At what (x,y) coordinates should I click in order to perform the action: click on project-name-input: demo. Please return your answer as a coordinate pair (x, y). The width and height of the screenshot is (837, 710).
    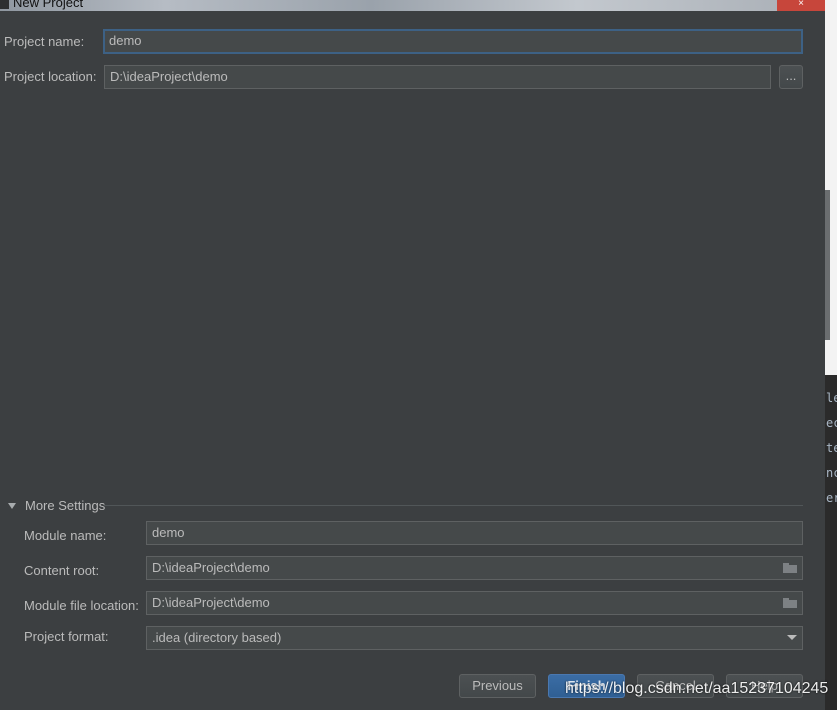
    Looking at the image, I should click on (453, 41).